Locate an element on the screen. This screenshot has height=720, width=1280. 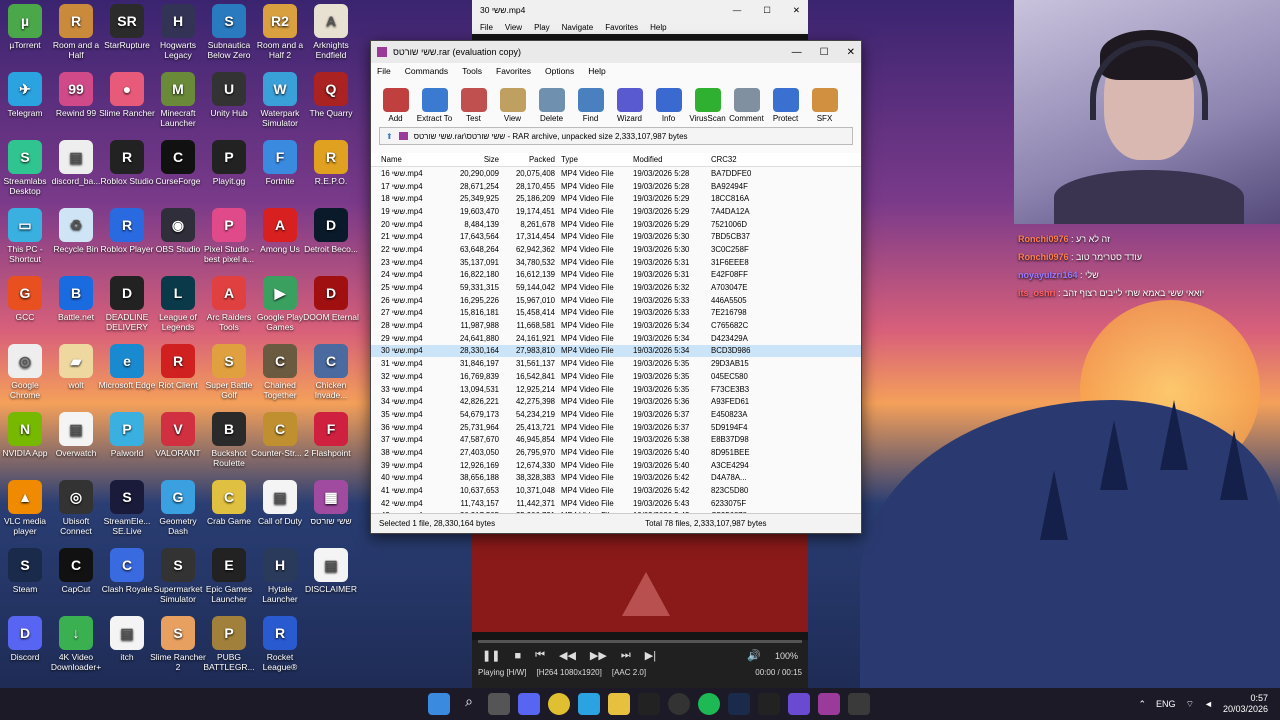
network-icon: ⌔ is located at coordinates (1190, 704).